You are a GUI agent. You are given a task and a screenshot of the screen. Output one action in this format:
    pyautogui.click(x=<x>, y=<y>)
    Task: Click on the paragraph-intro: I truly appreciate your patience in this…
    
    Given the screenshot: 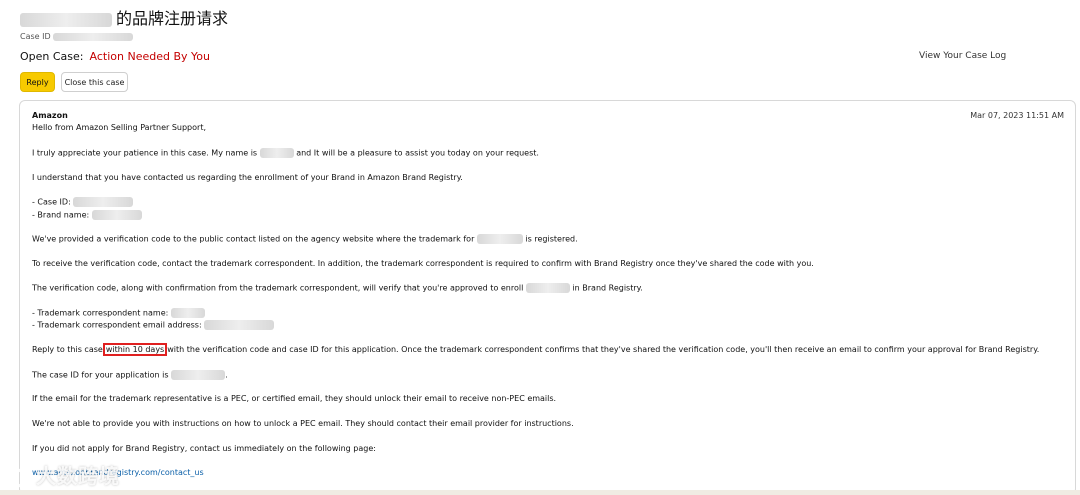 What is the action you would take?
    pyautogui.click(x=285, y=153)
    